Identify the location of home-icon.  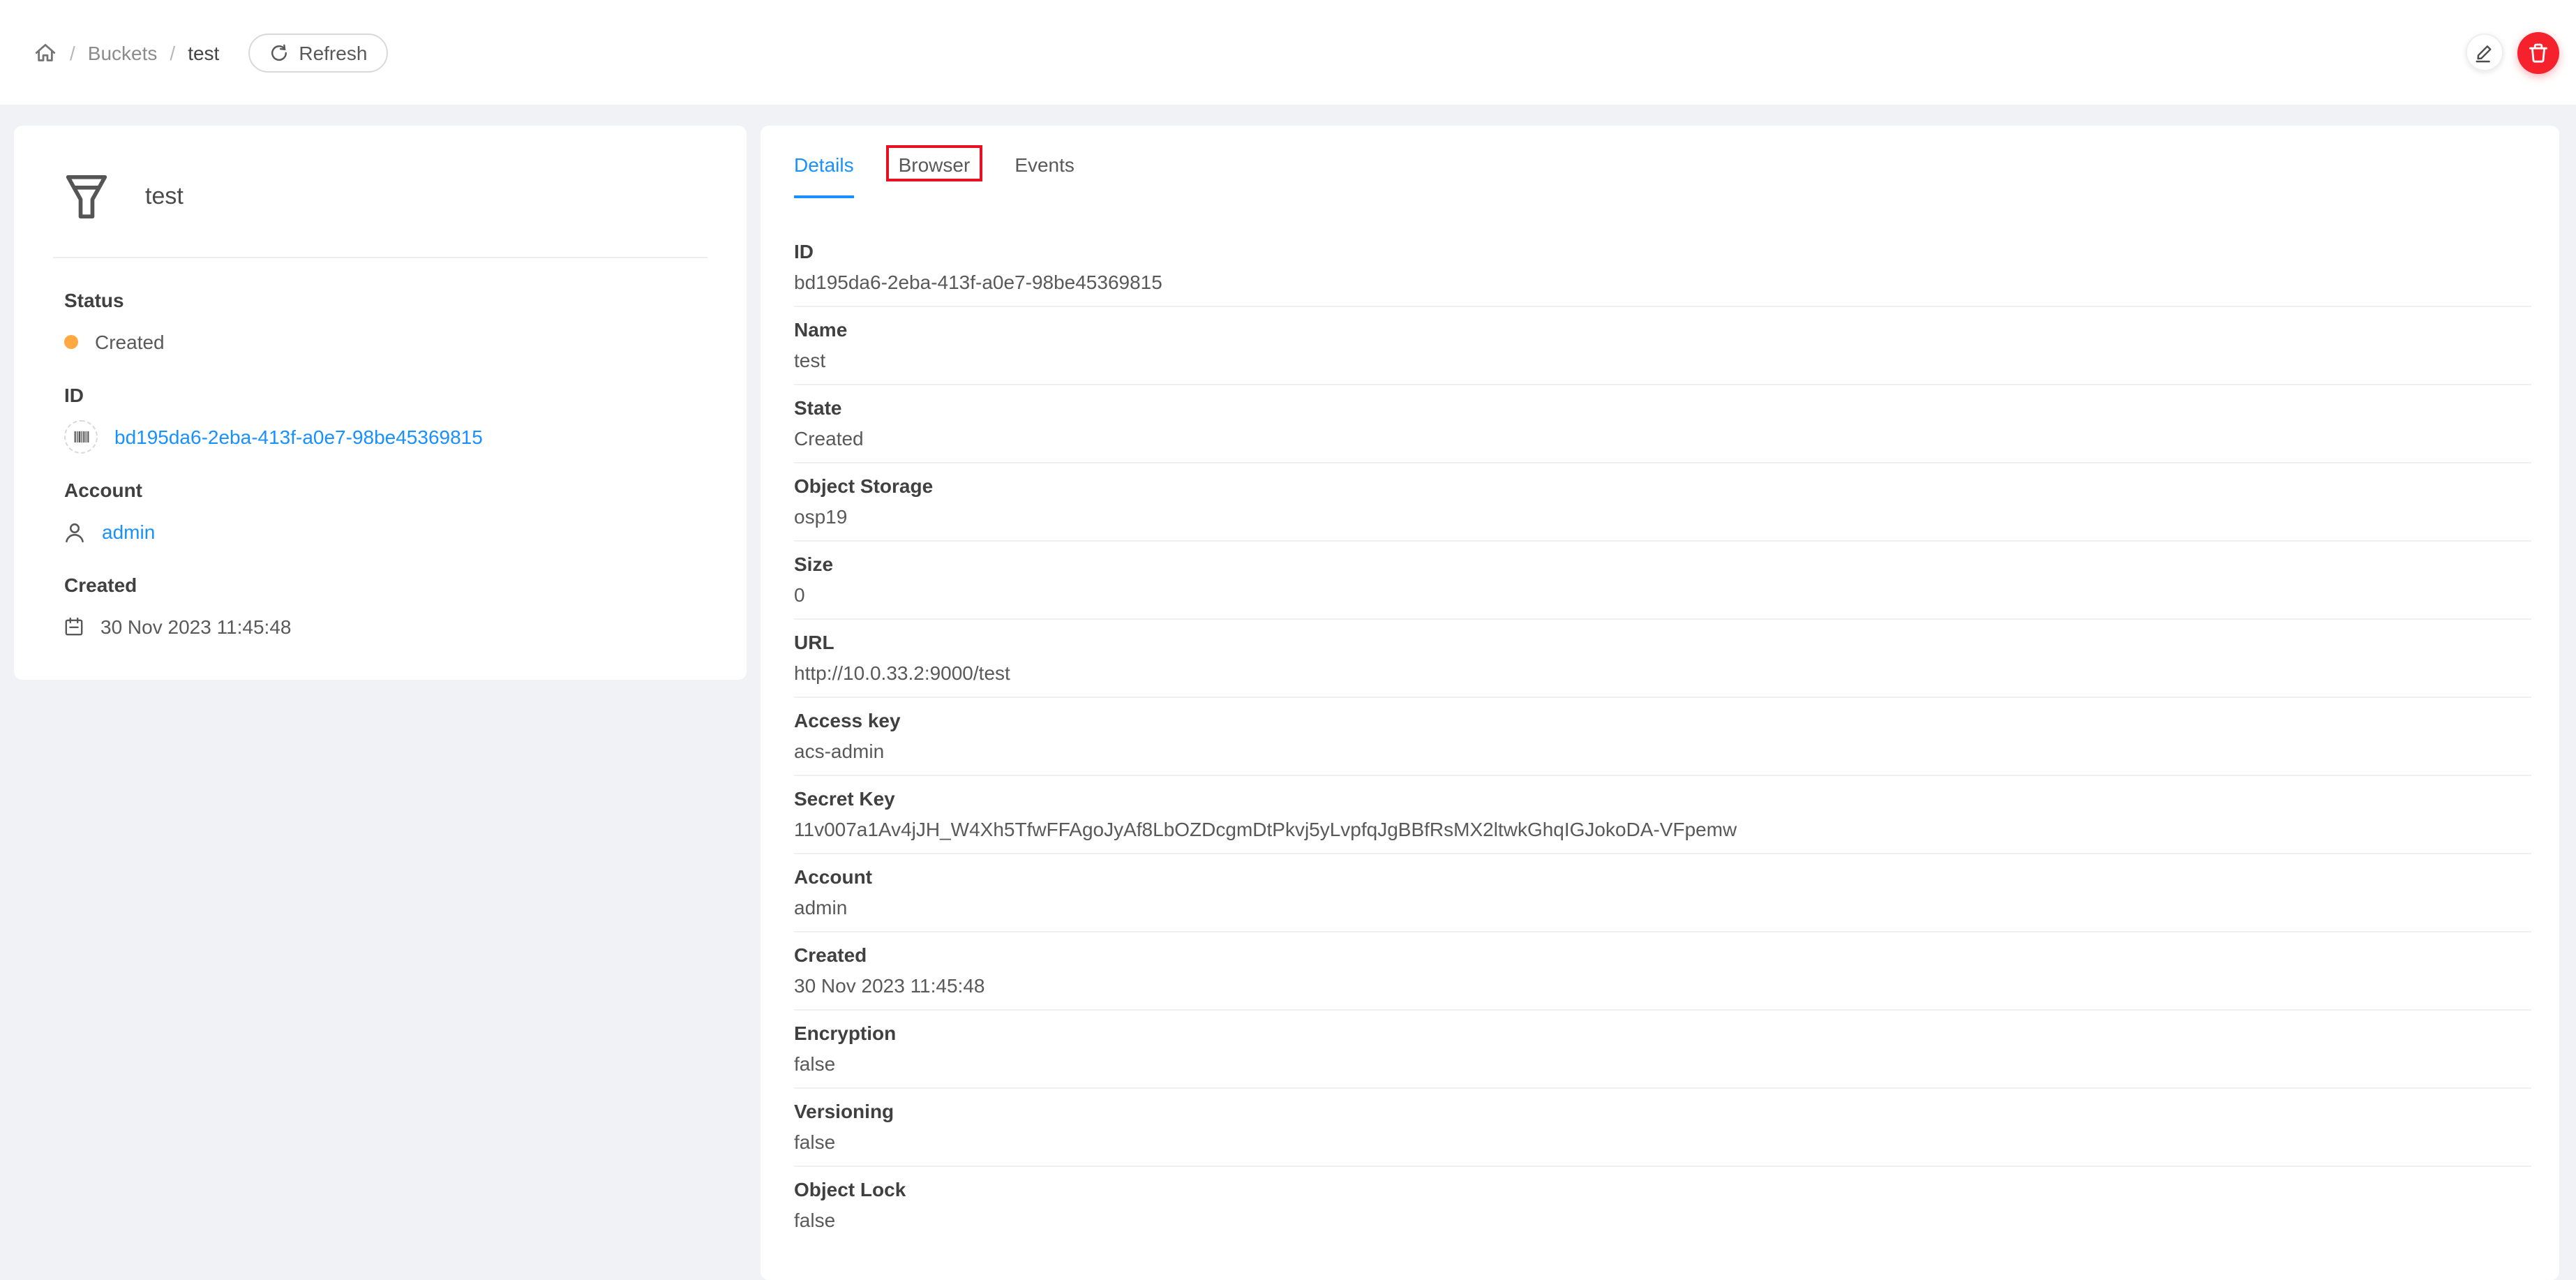
(45, 52).